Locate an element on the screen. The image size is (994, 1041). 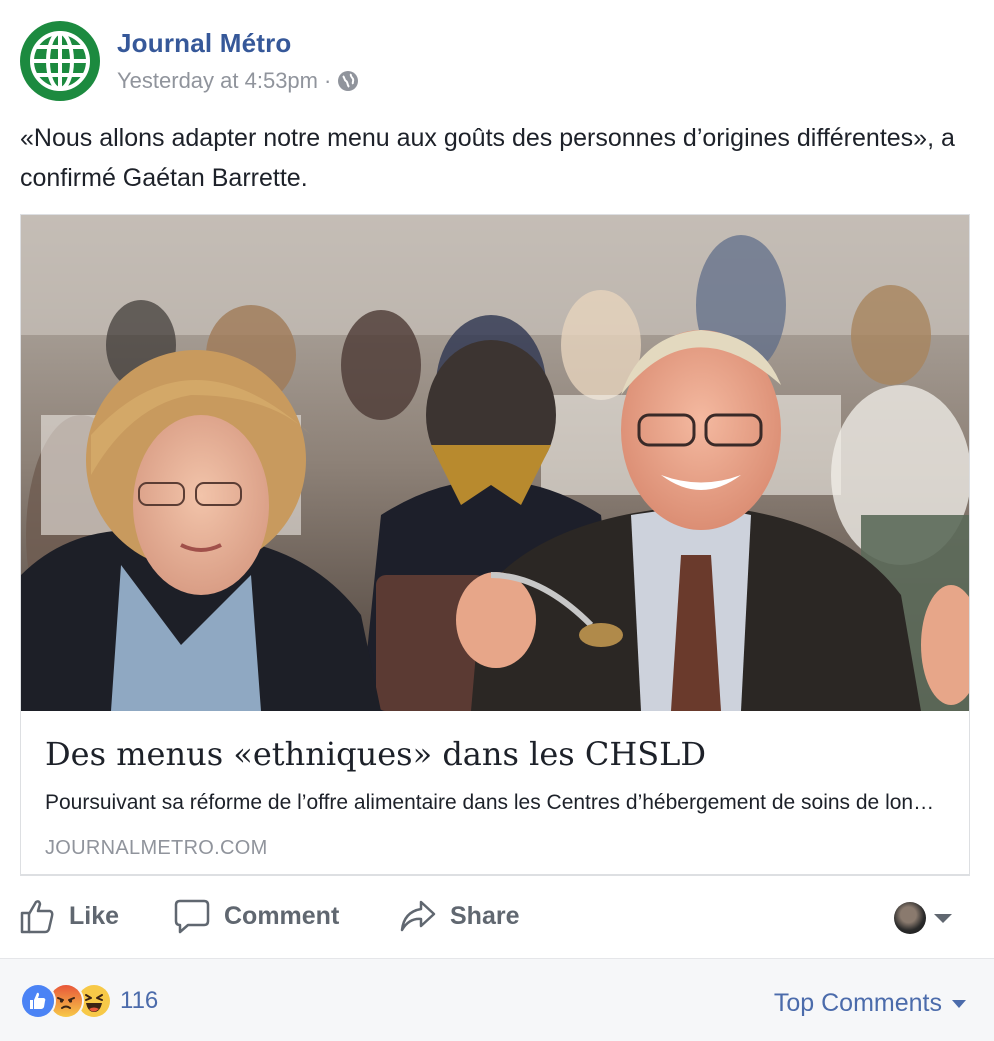
article-title: Des menus «ethniques» dans les CHSLD is located at coordinates (375, 754).